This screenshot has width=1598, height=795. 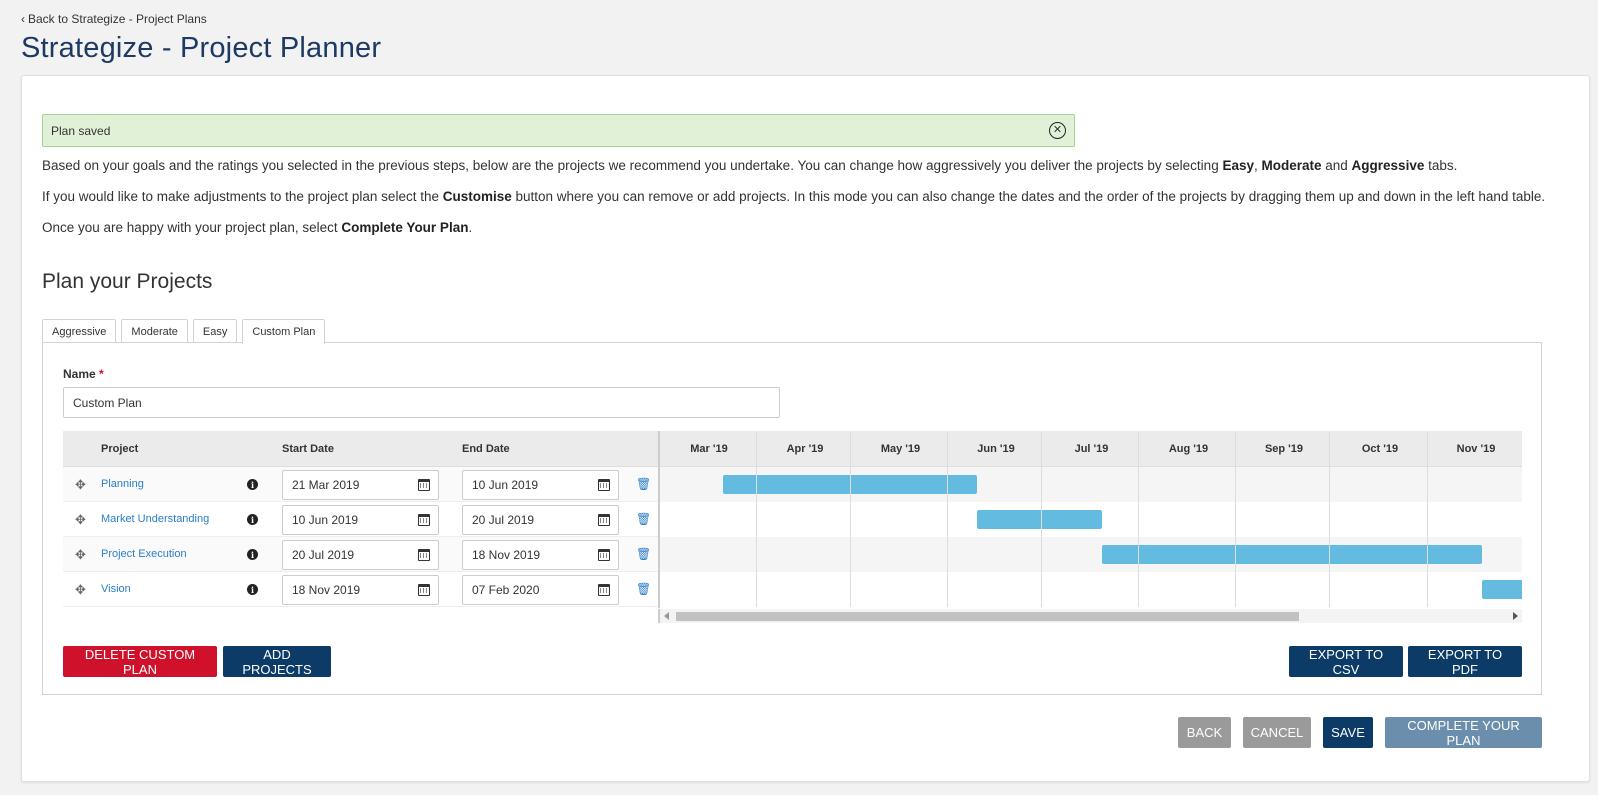 What do you see at coordinates (987, 616) in the screenshot?
I see `scroll-thumb` at bounding box center [987, 616].